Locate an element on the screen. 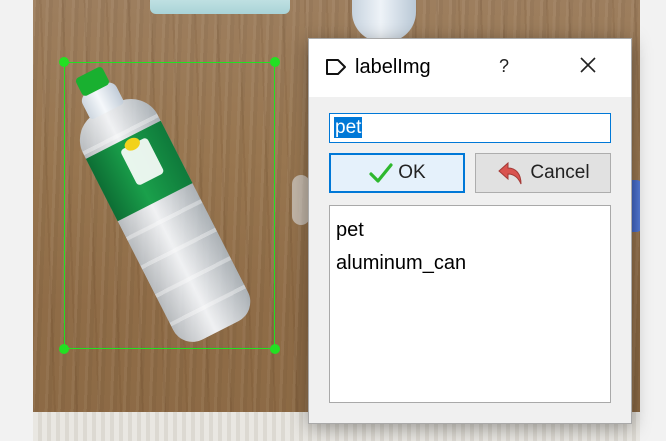 The height and width of the screenshot is (441, 666). list-item: aluminum_can is located at coordinates (470, 263).